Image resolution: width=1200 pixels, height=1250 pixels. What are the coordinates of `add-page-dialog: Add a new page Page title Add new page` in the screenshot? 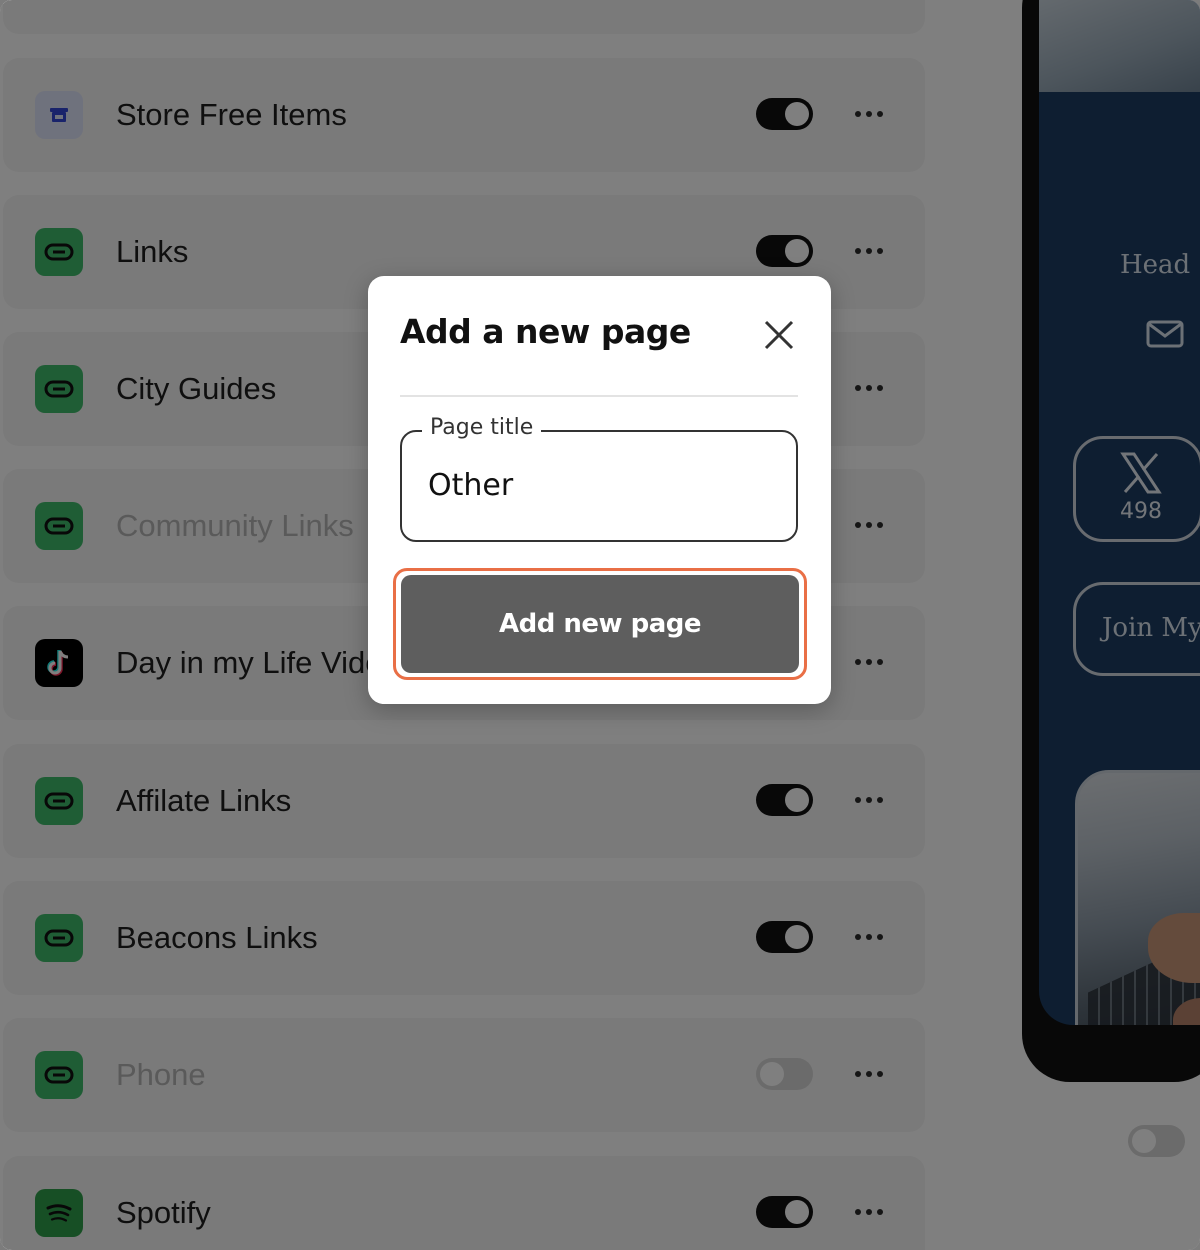 It's located at (599, 490).